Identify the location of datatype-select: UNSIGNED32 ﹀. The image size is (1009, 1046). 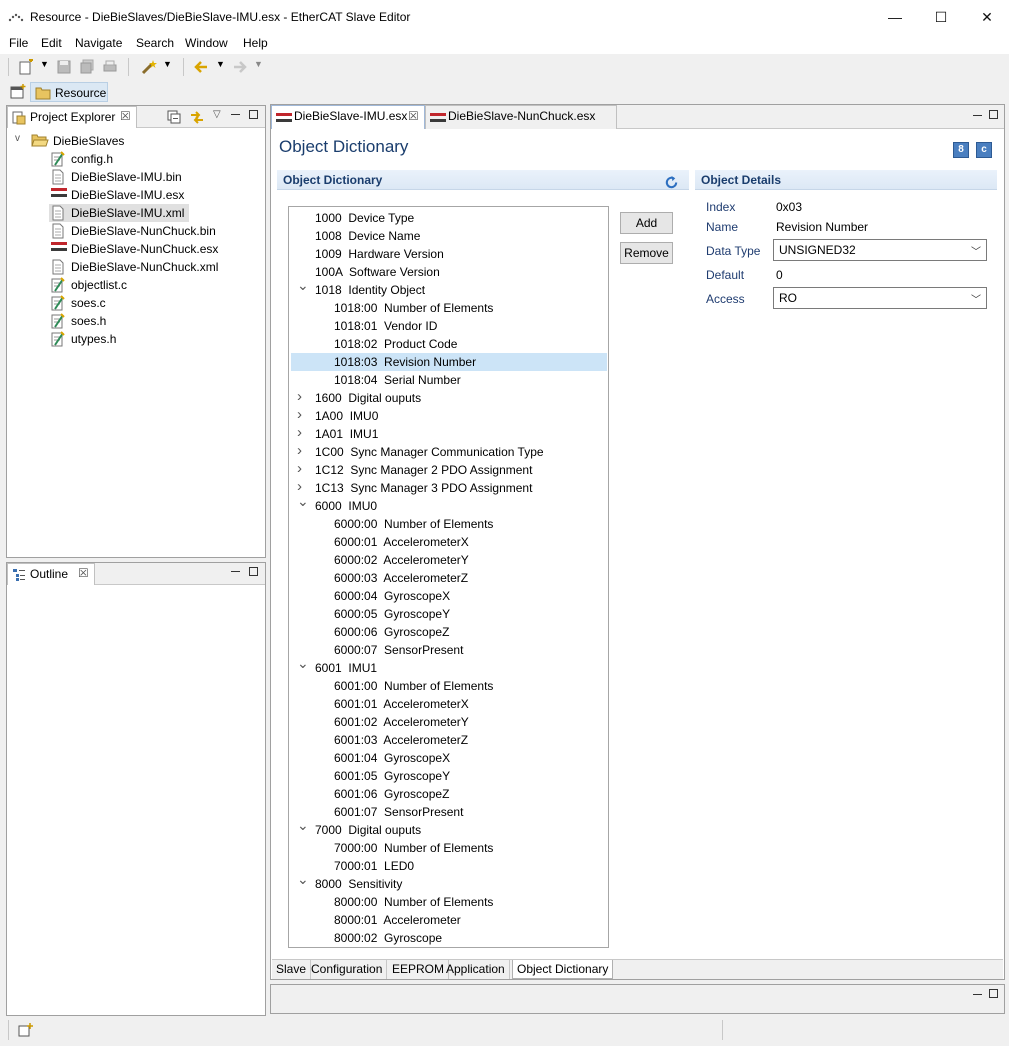
(880, 250).